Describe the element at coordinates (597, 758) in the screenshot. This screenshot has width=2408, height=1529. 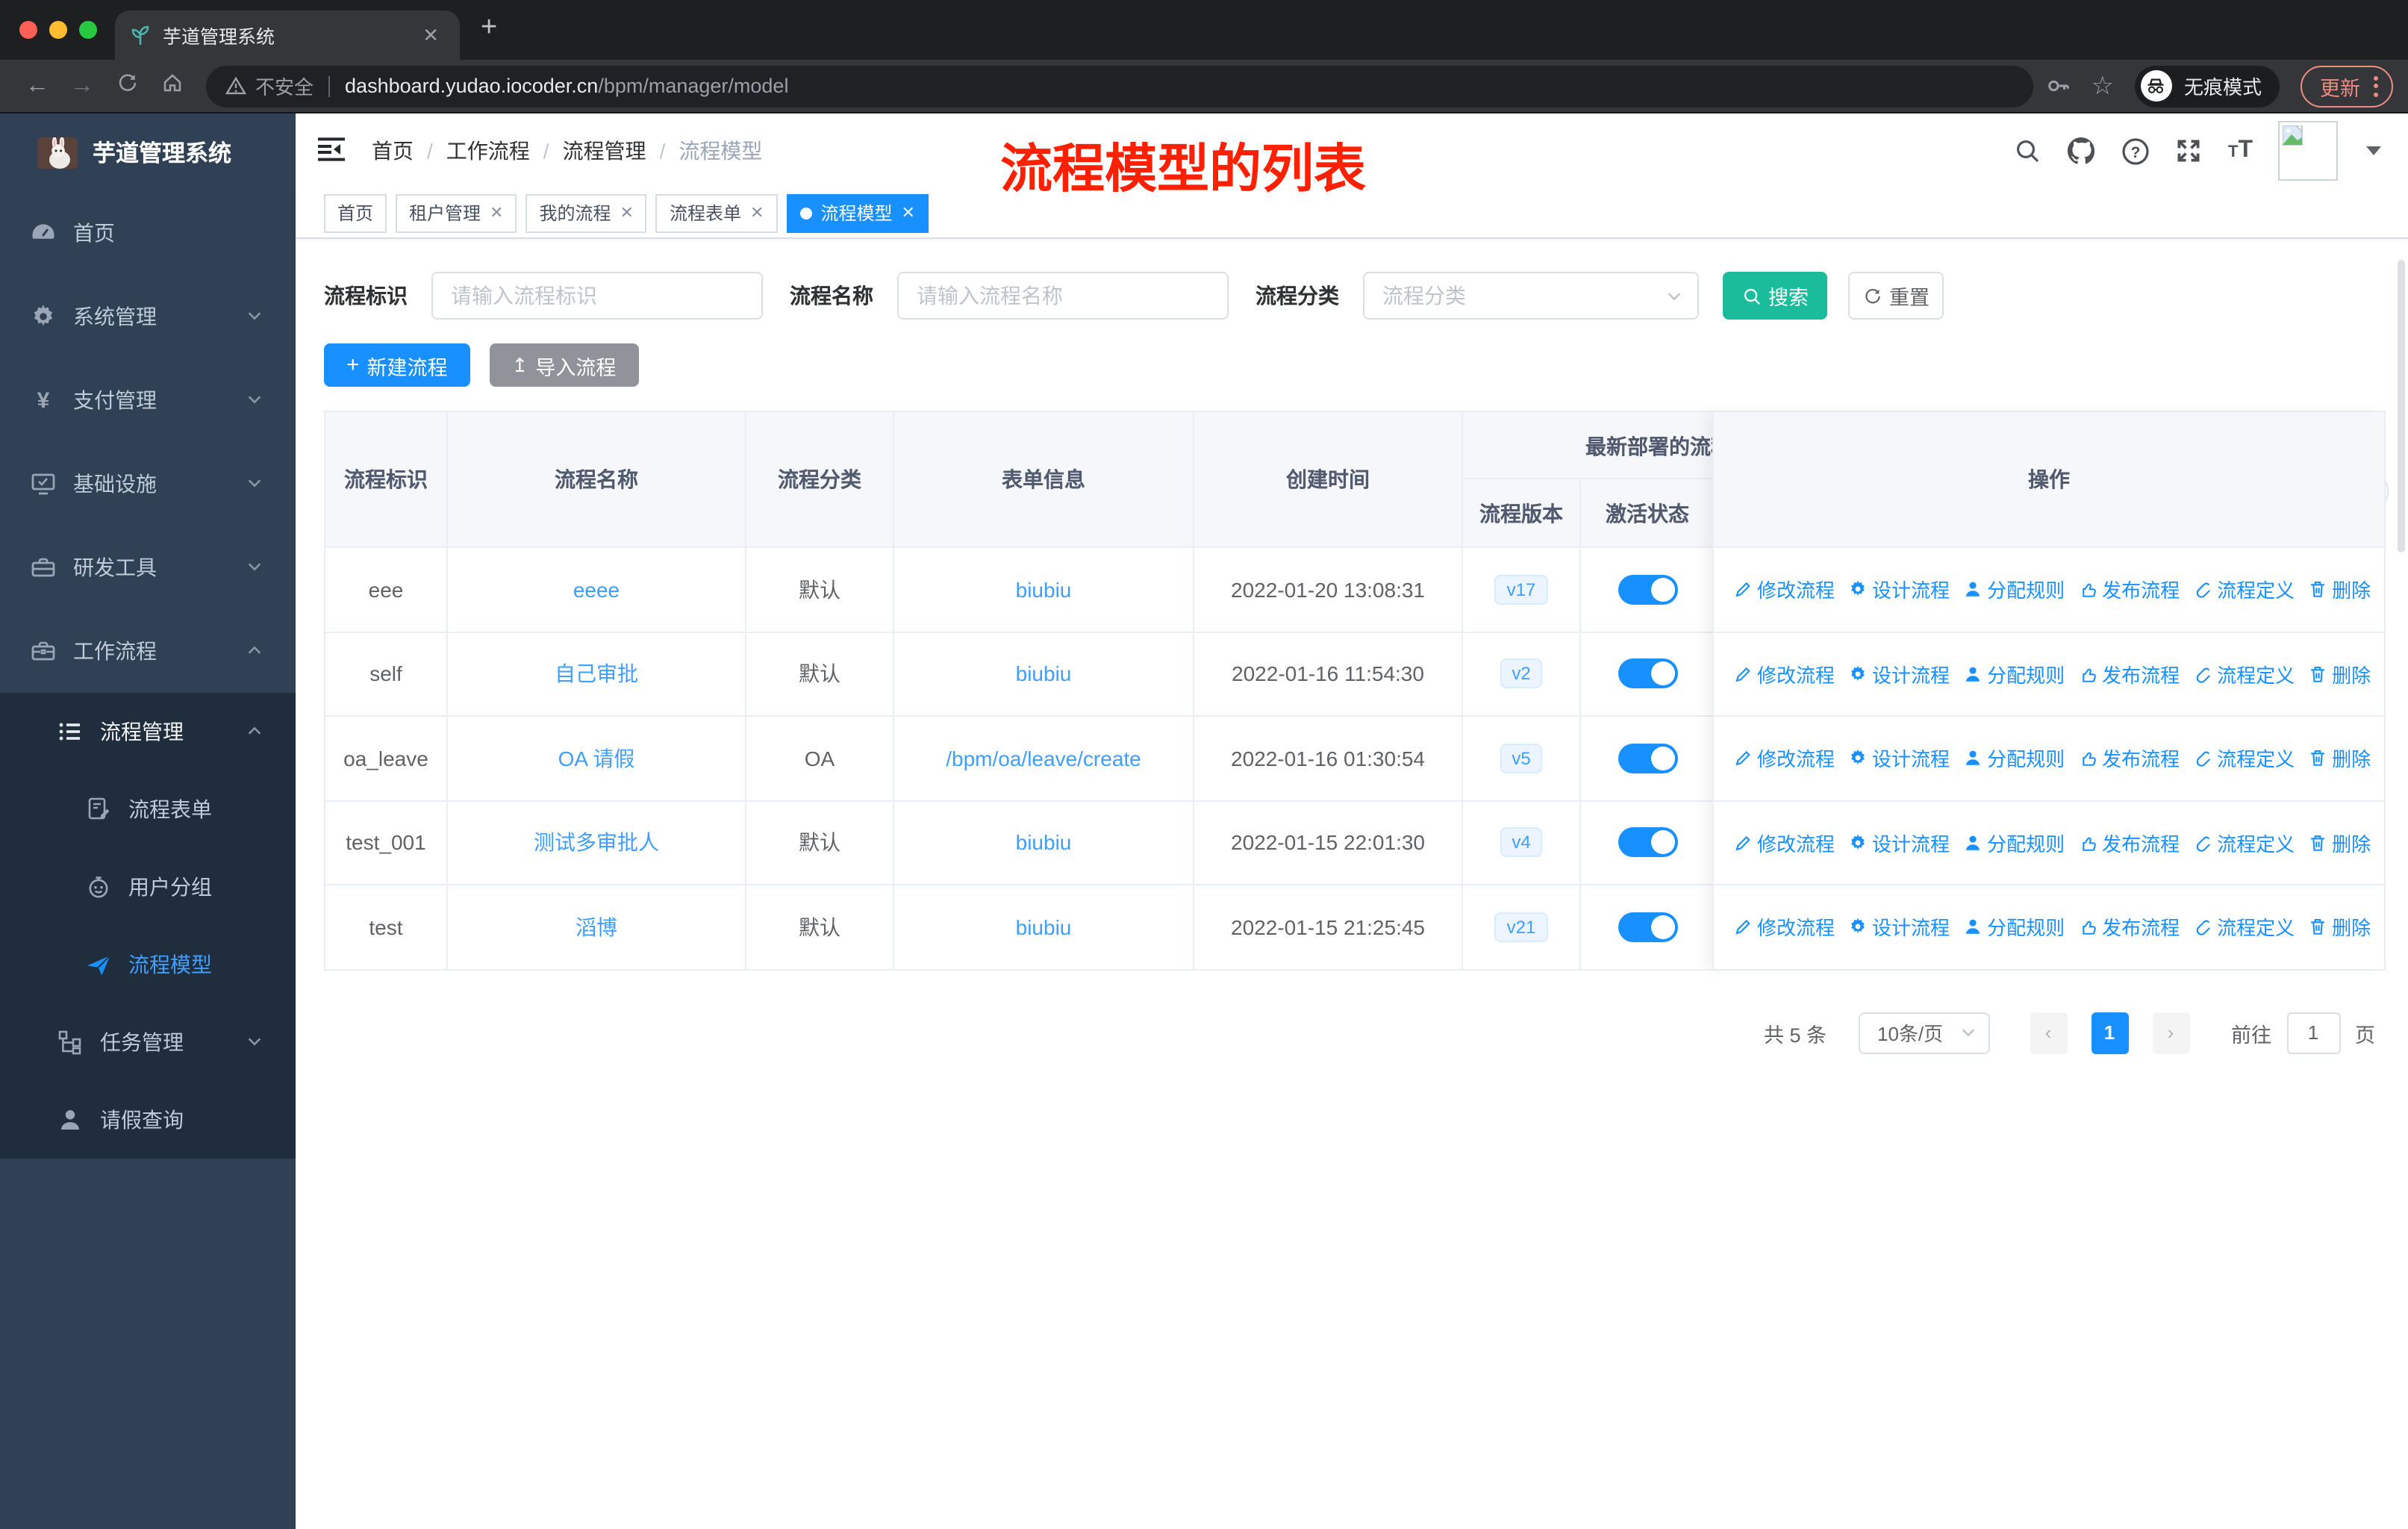
I see `cell-process-name-link: OA 请假` at that location.